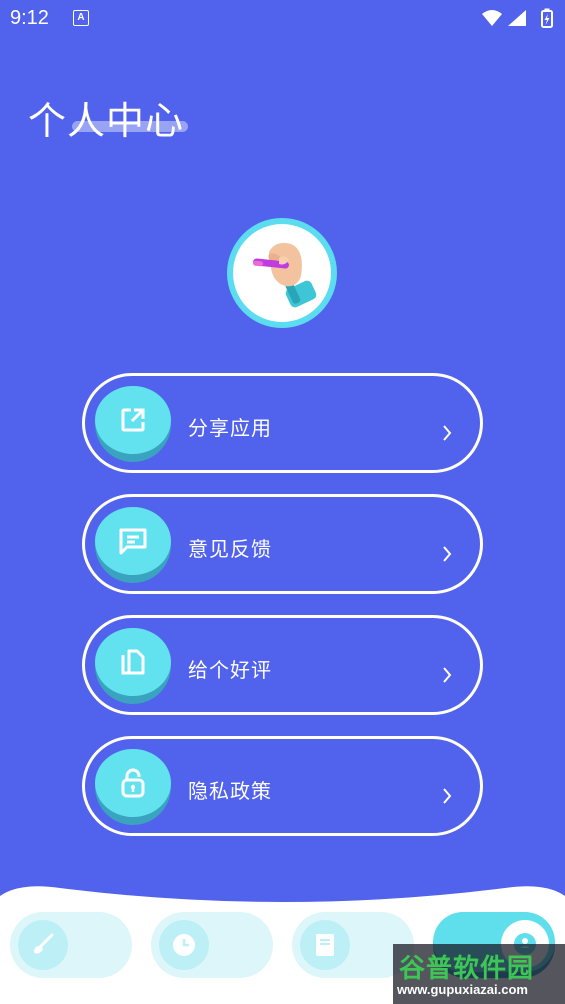  Describe the element at coordinates (285, 275) in the screenshot. I see `hand-pen-icon` at that location.